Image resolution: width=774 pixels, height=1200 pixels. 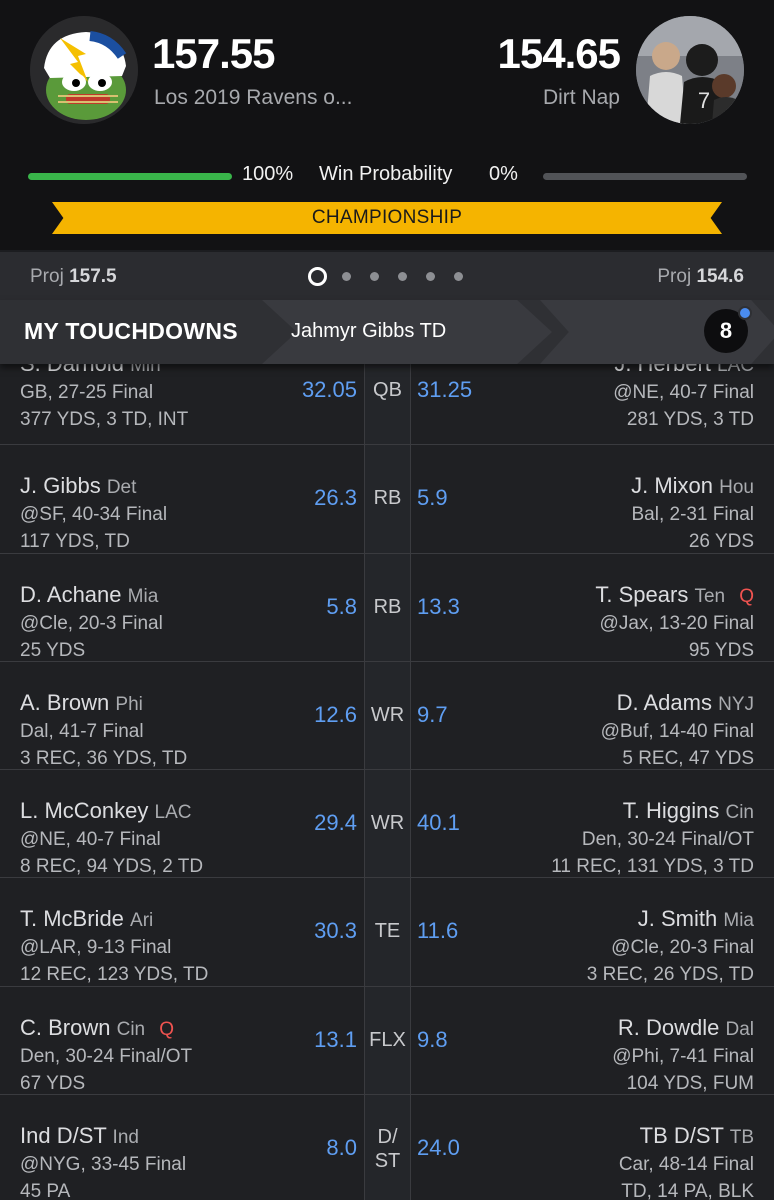 What do you see at coordinates (84, 810) in the screenshot?
I see `player-name: L. McConkey` at bounding box center [84, 810].